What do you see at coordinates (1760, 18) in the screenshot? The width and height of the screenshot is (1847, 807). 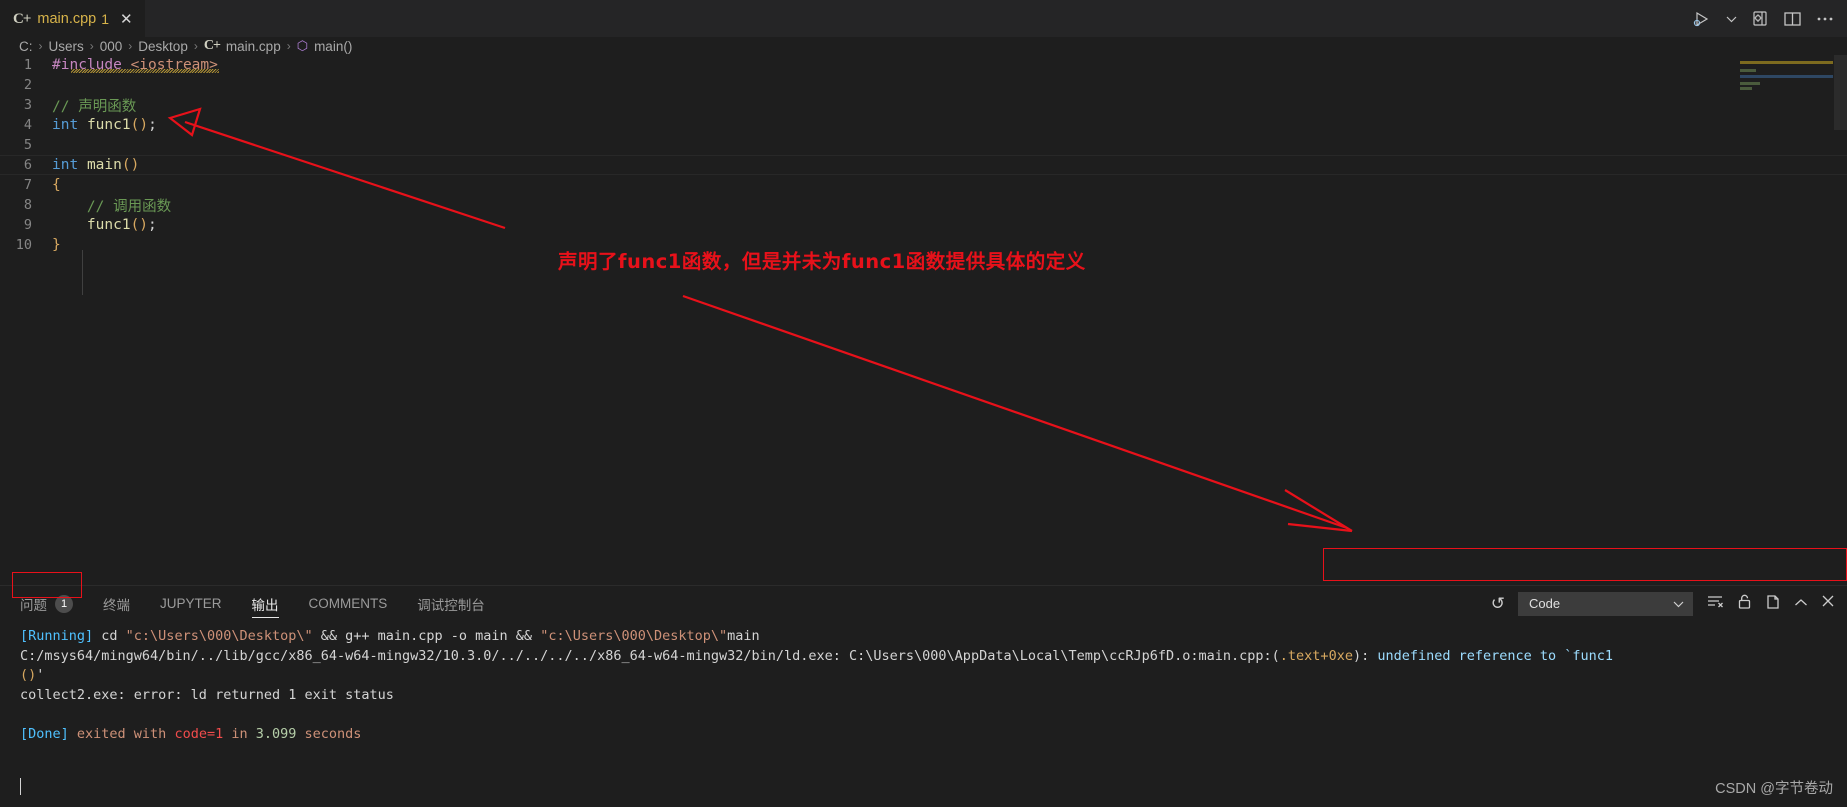 I see `toggle-settings-panel-icon` at bounding box center [1760, 18].